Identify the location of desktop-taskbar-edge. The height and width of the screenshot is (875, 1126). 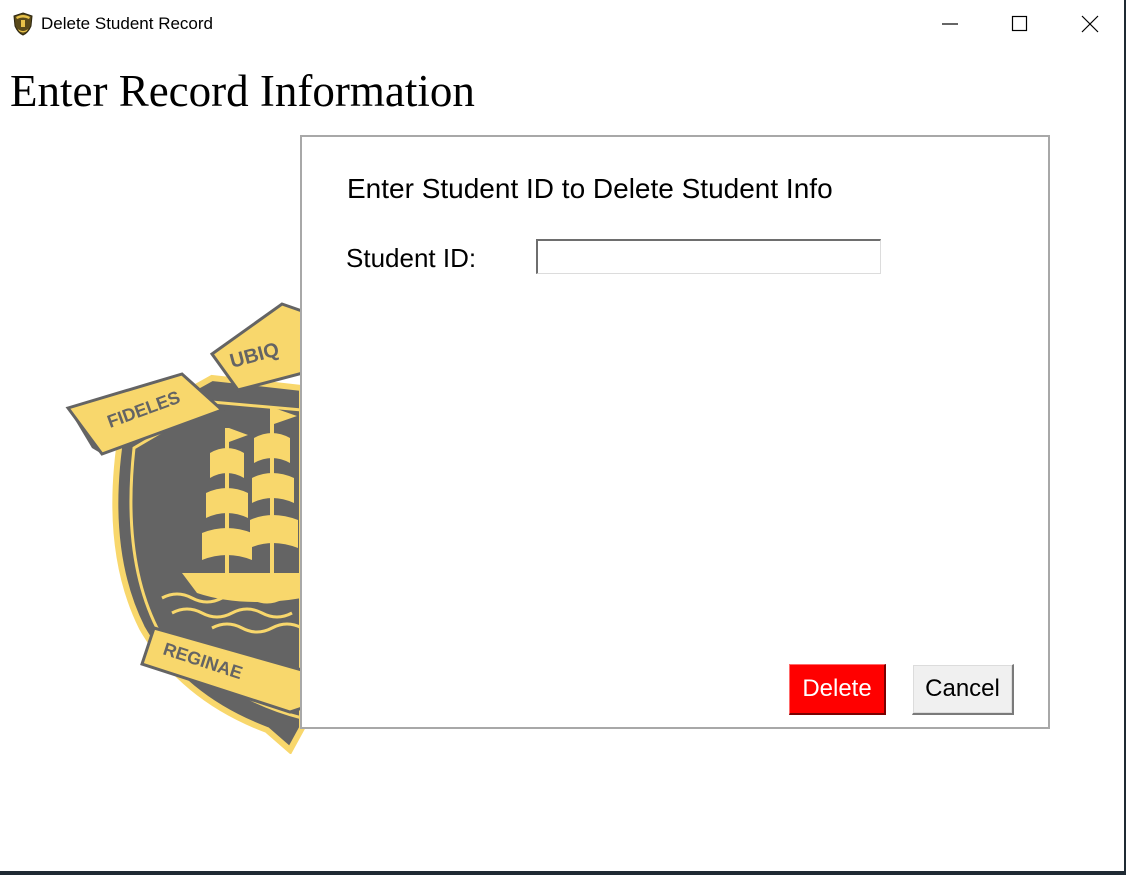
(563, 873).